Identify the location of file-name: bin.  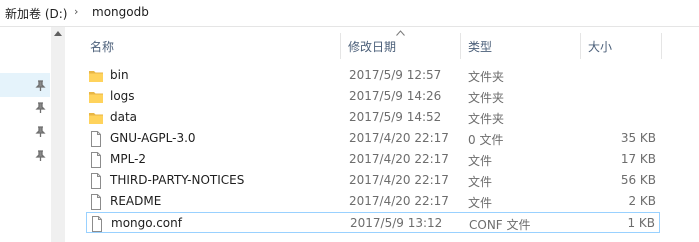
(119, 75).